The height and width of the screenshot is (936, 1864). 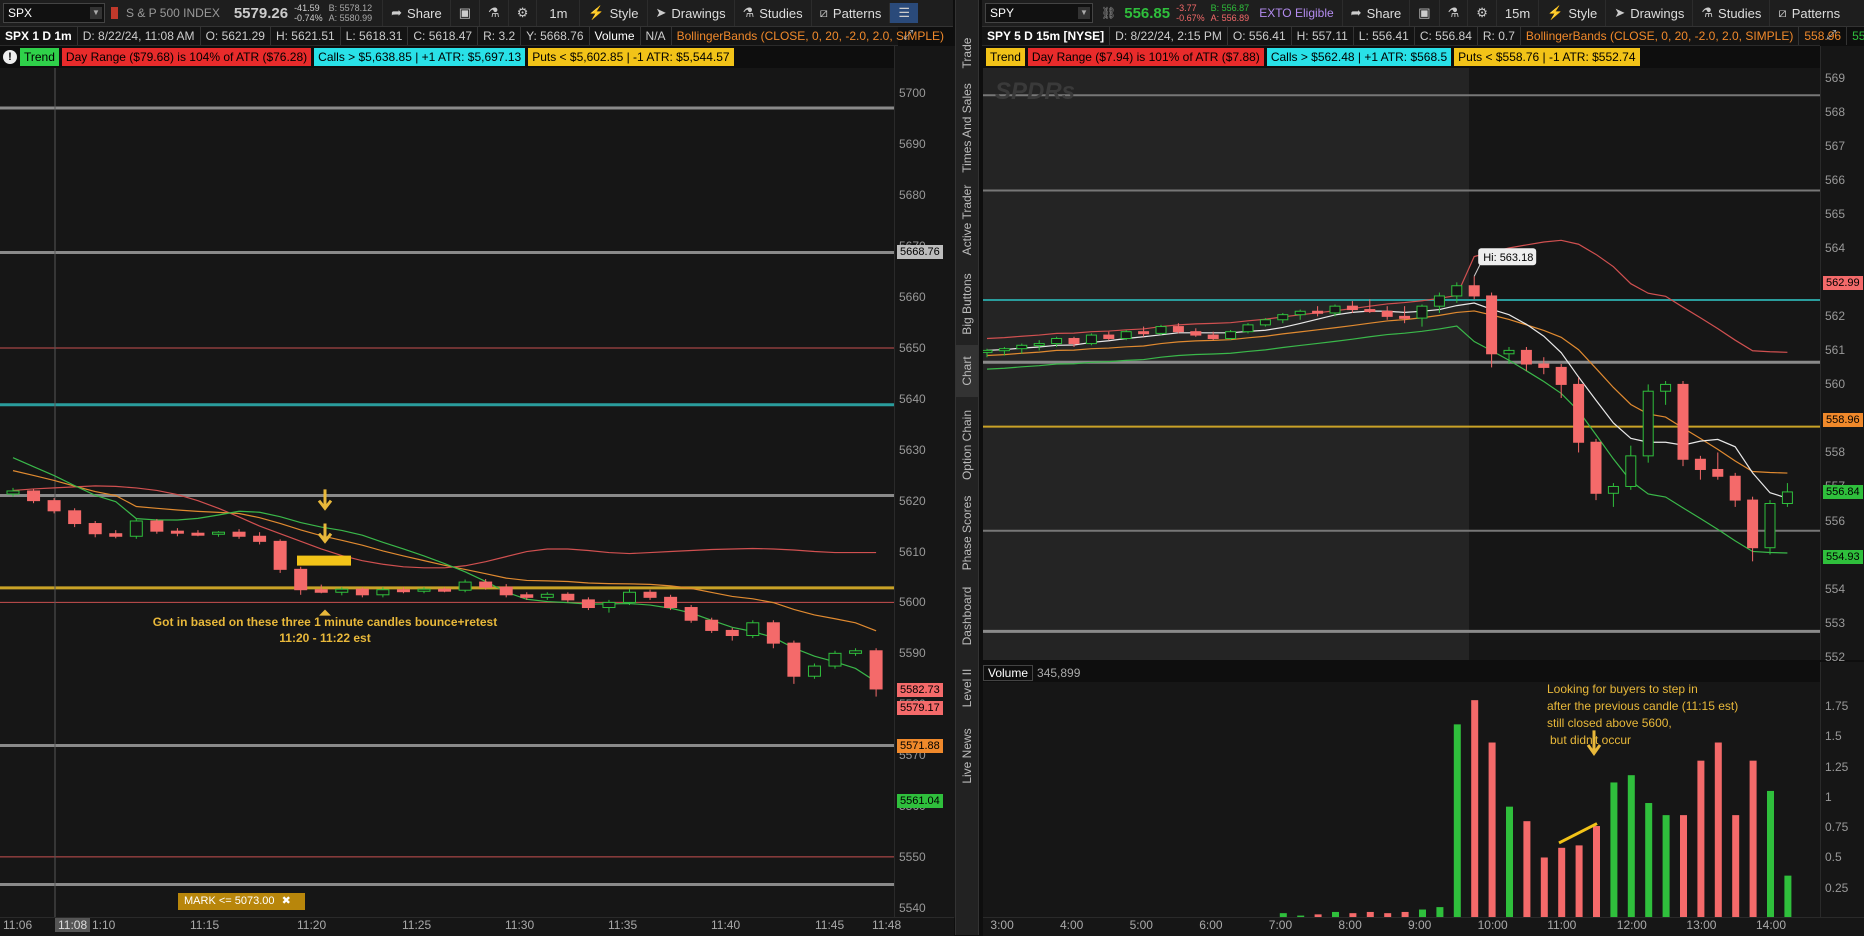 I want to click on side-tab-active-trader: Active Trader, so click(x=967, y=220).